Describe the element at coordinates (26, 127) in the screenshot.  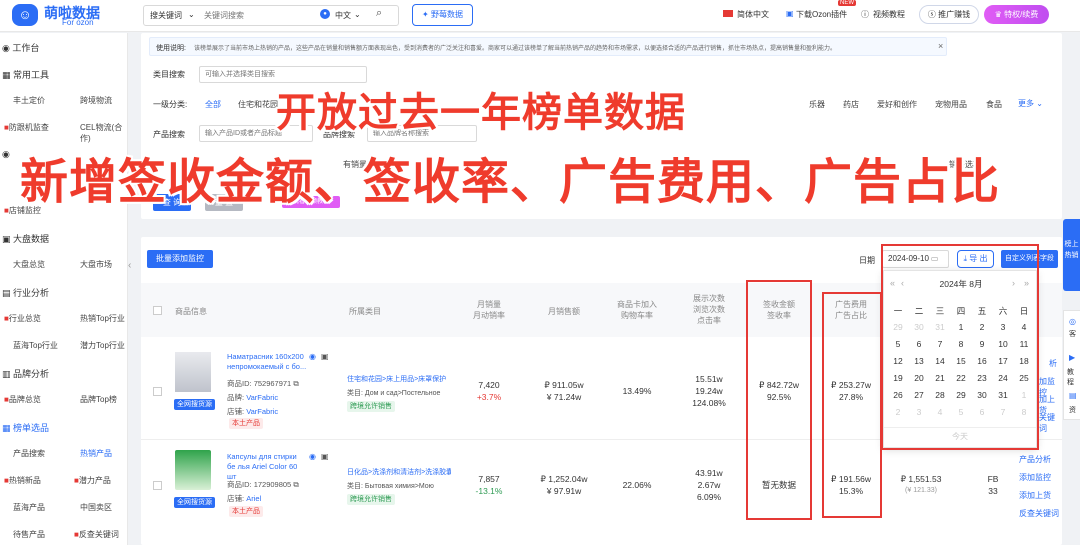
I see `sidebar-item-anti: ■防跟机监查` at that location.